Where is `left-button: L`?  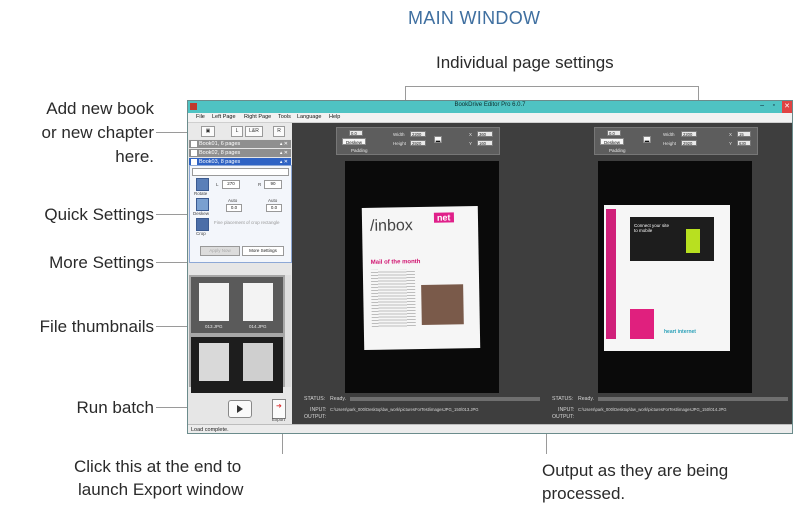
left-button: L is located at coordinates (237, 131).